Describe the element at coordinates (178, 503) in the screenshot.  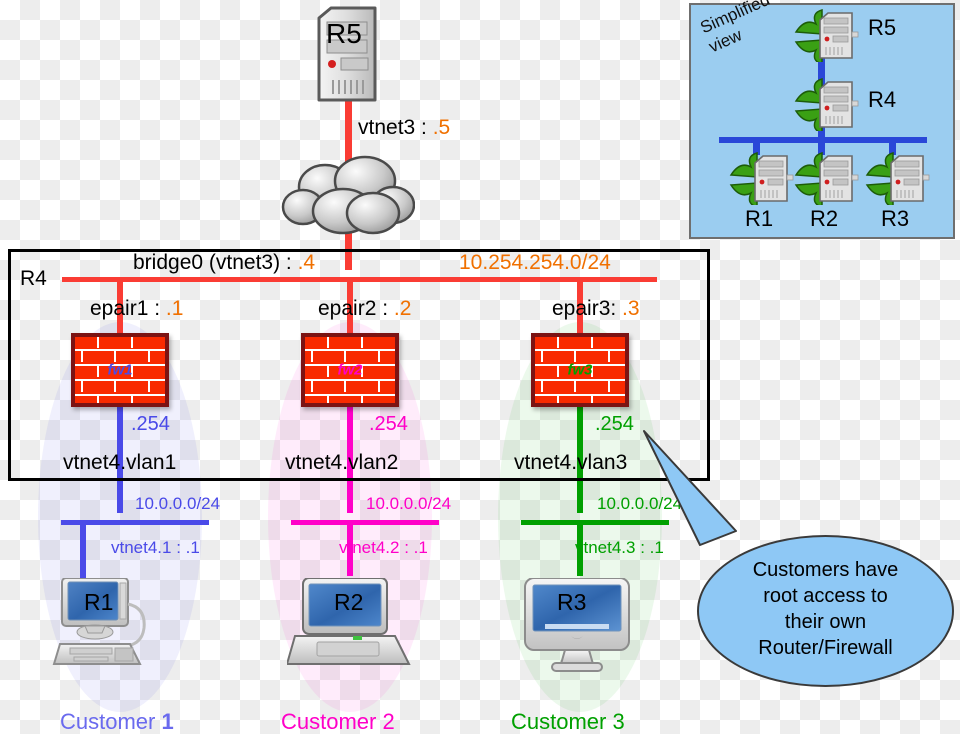
I see `lan-subnet-1: 10.0.0.0/24` at that location.